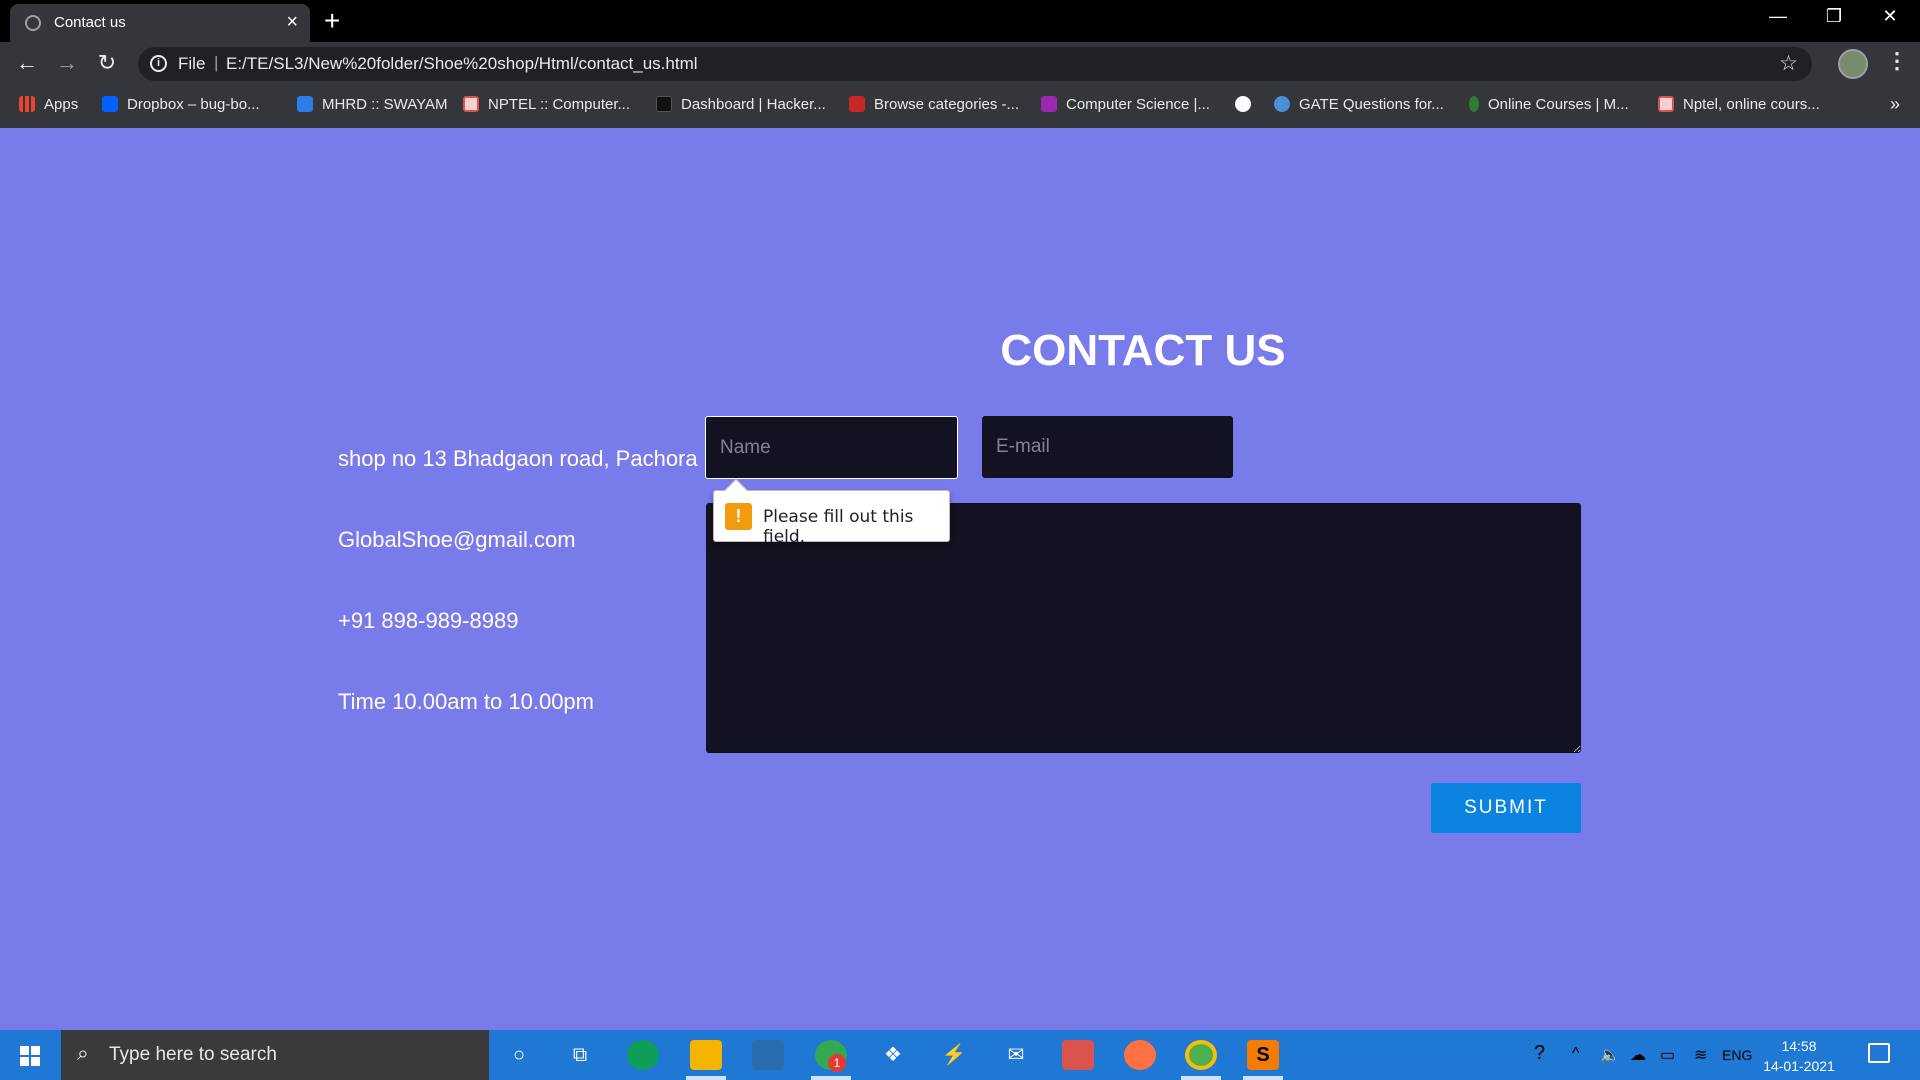 The image size is (1920, 1080). What do you see at coordinates (1853, 64) in the screenshot?
I see `profile-avatar` at bounding box center [1853, 64].